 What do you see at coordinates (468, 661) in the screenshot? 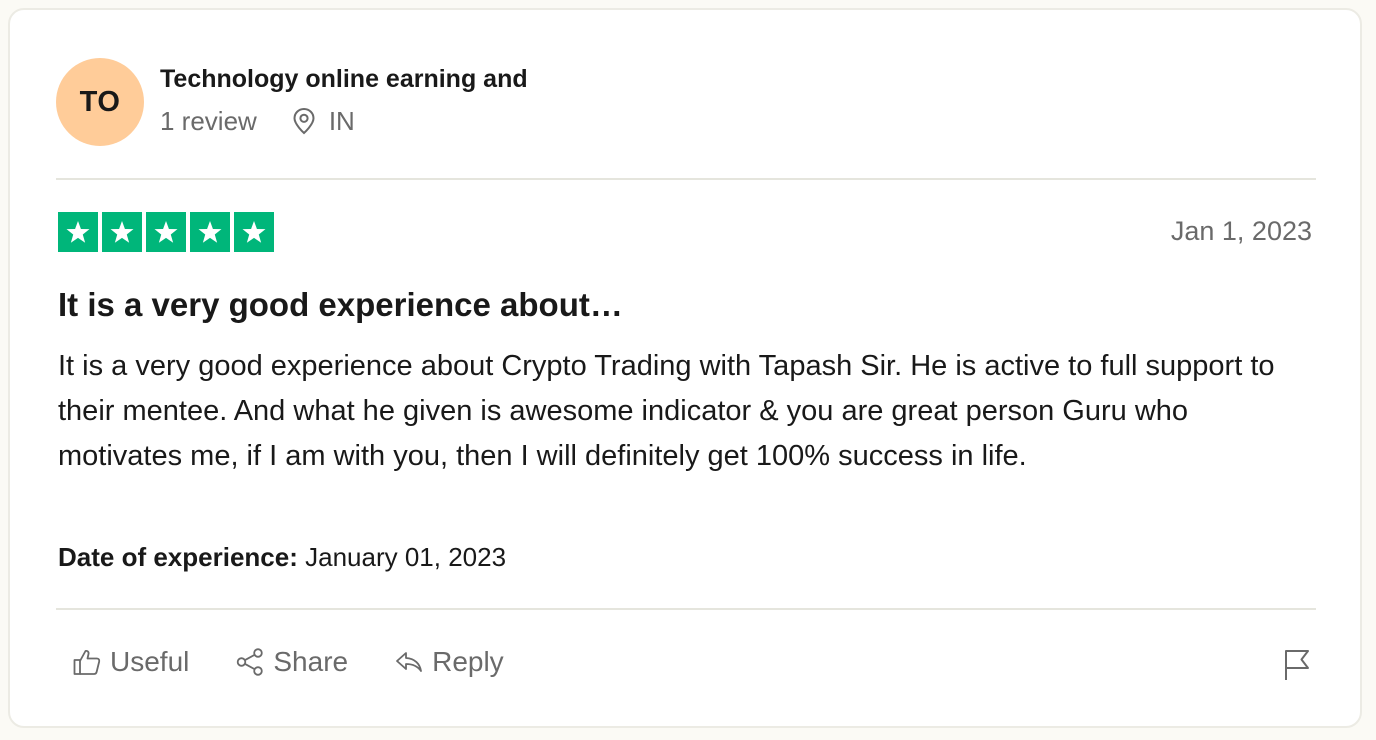
I see `reply-label: Reply` at bounding box center [468, 661].